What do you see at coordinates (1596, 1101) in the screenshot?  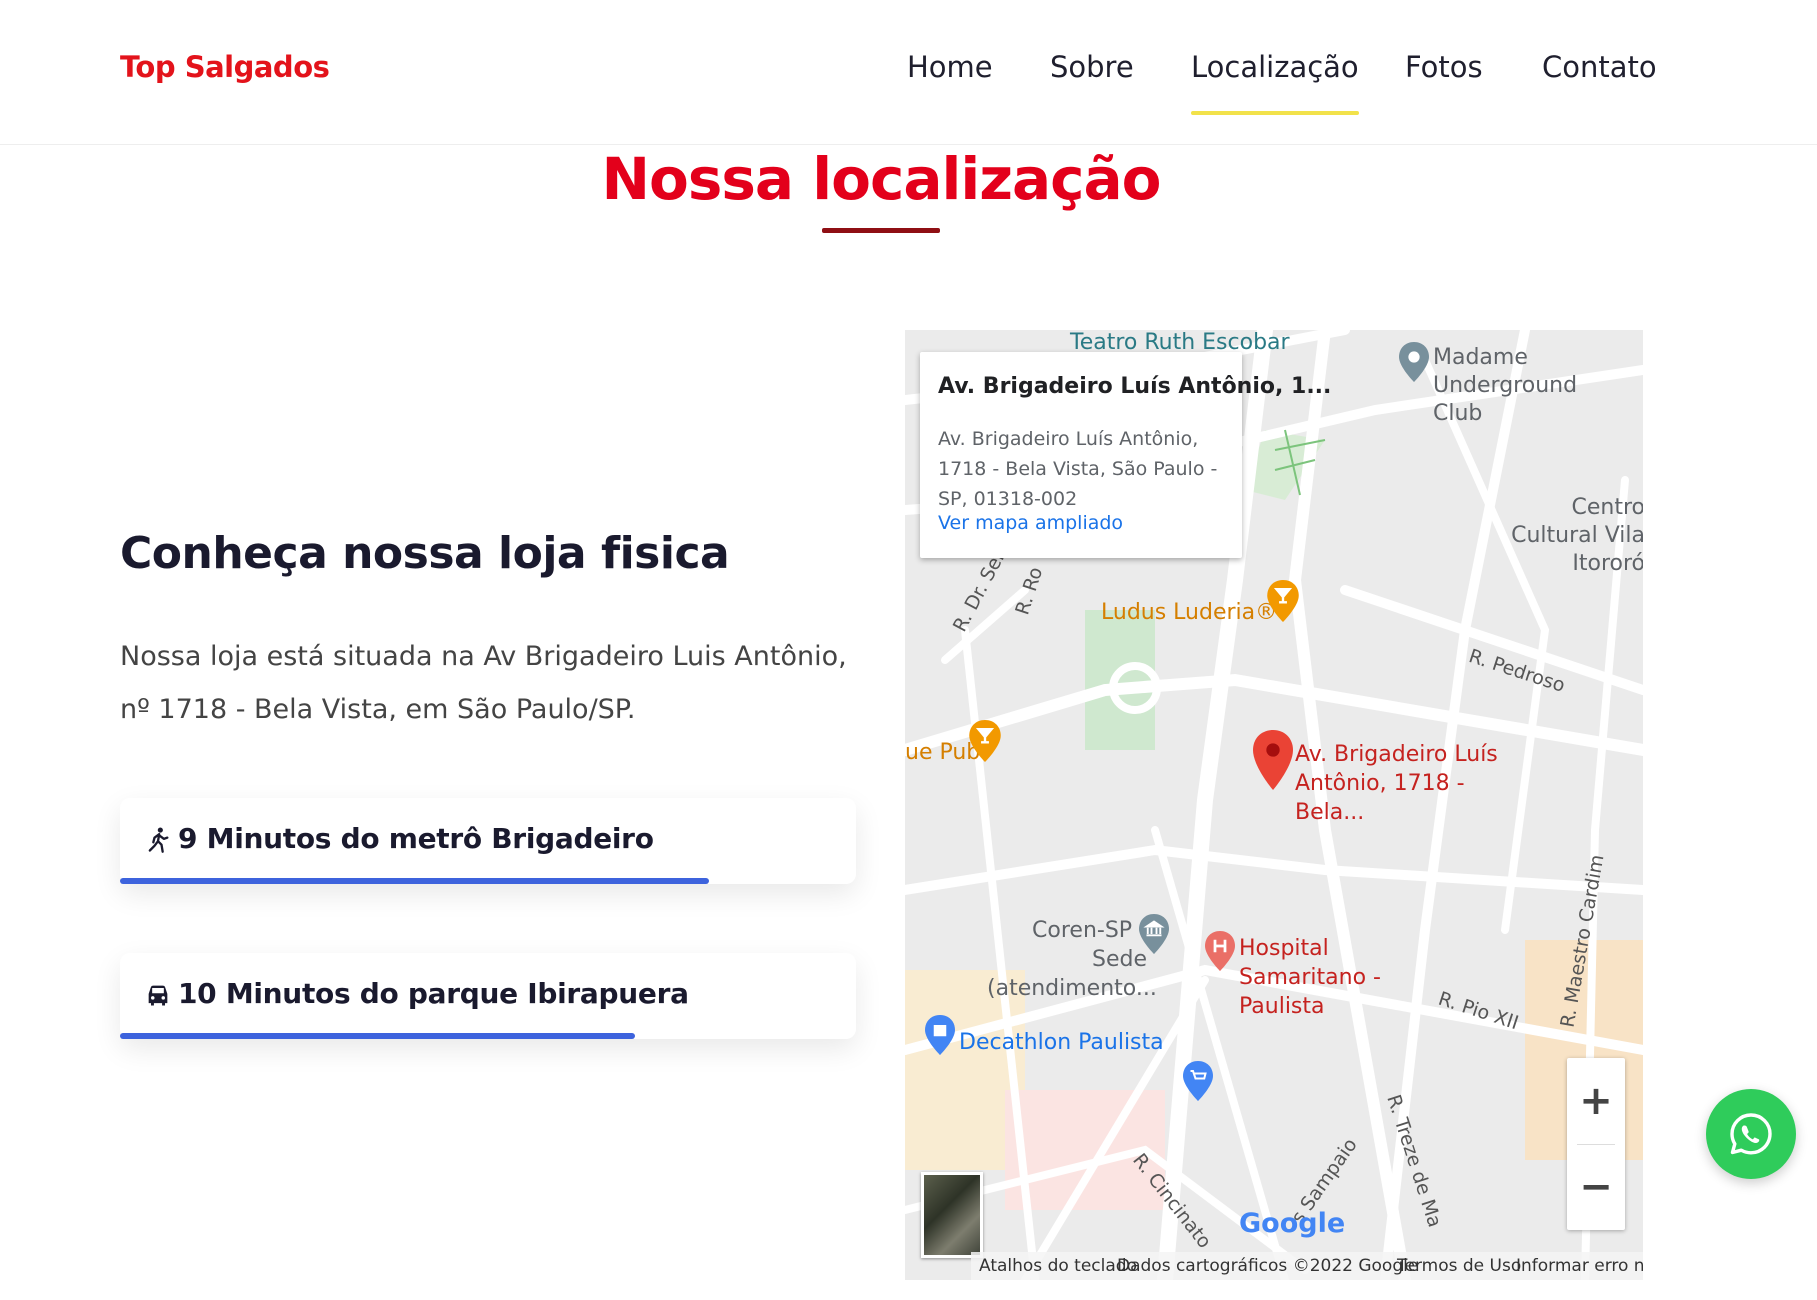 I see `zoom-in-button: +` at bounding box center [1596, 1101].